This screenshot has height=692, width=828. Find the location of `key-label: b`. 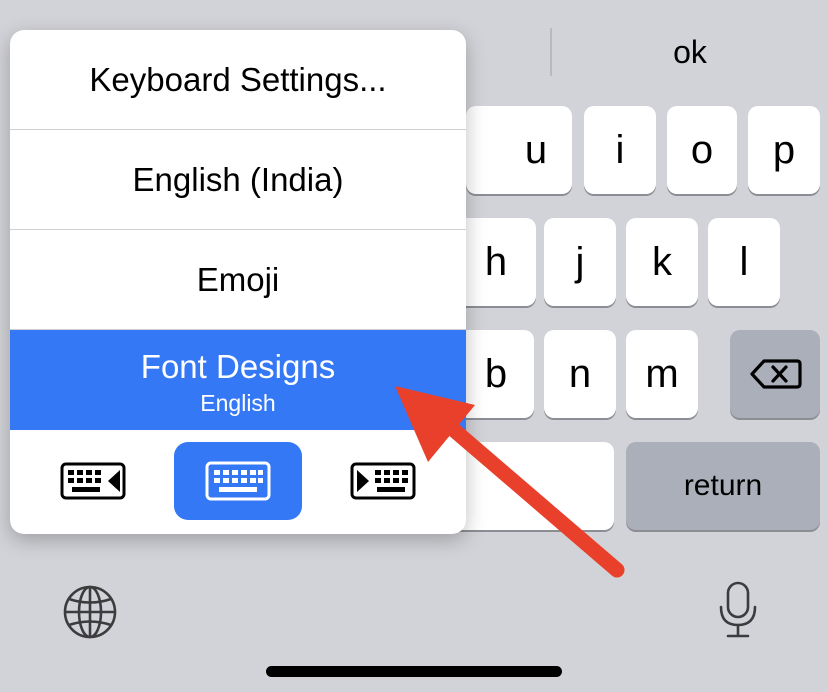

key-label: b is located at coordinates (496, 374).